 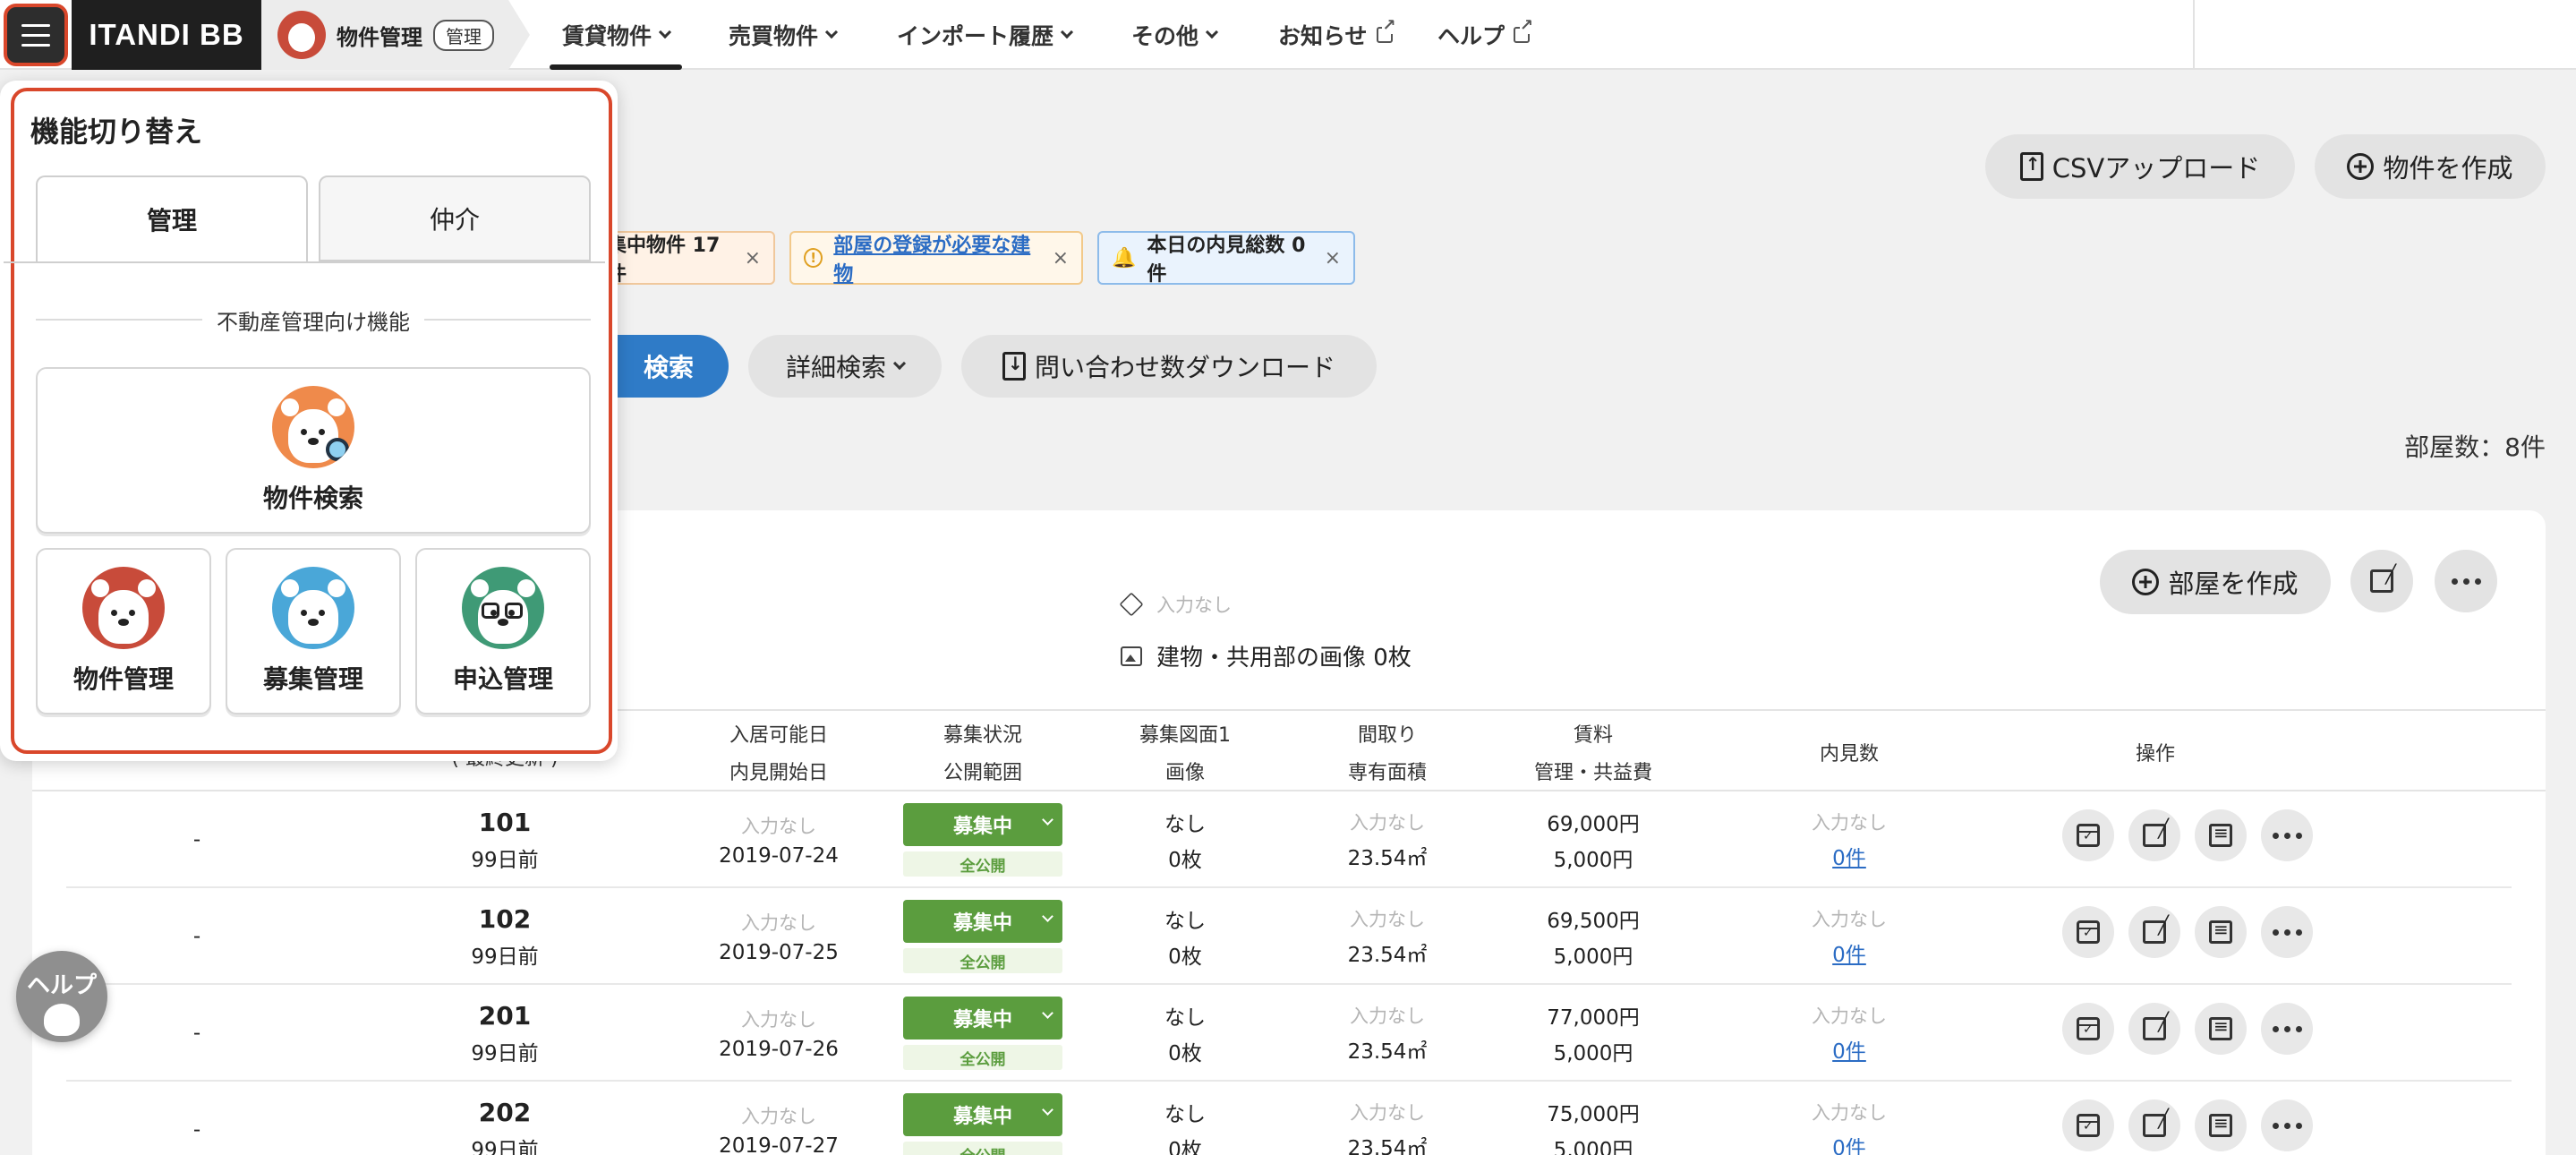 What do you see at coordinates (313, 450) in the screenshot?
I see `feature-property-search: 物件検索` at bounding box center [313, 450].